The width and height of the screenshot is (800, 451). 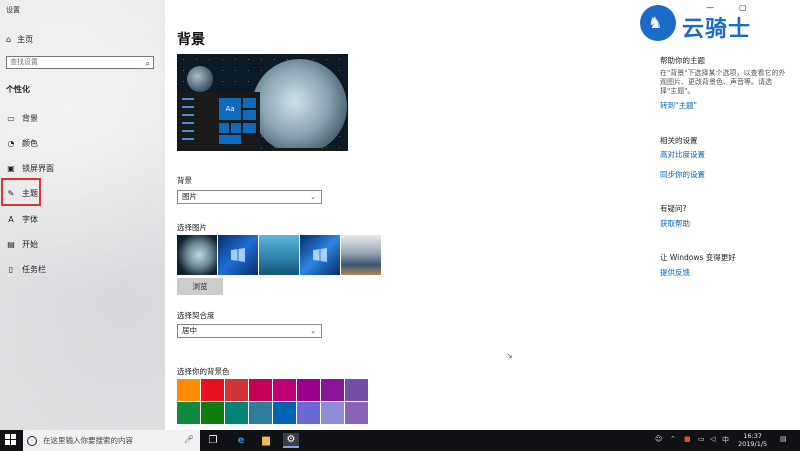 I want to click on sidebar-item-label: 背景, so click(x=30, y=118).